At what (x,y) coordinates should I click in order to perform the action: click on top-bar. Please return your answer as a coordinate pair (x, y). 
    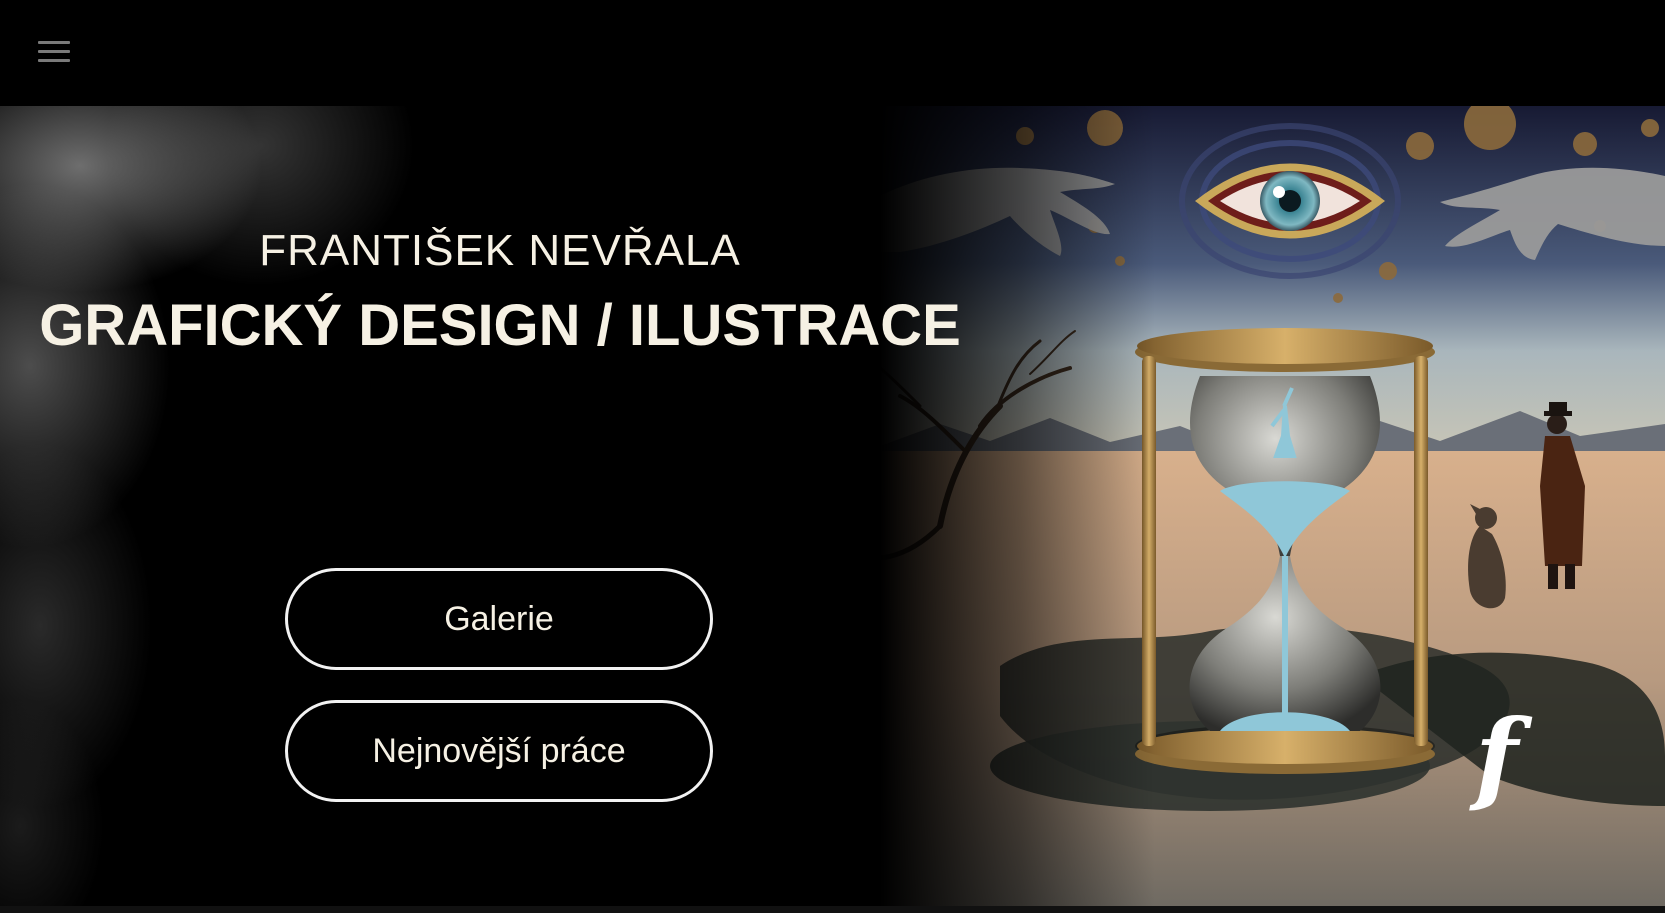
    Looking at the image, I should click on (832, 53).